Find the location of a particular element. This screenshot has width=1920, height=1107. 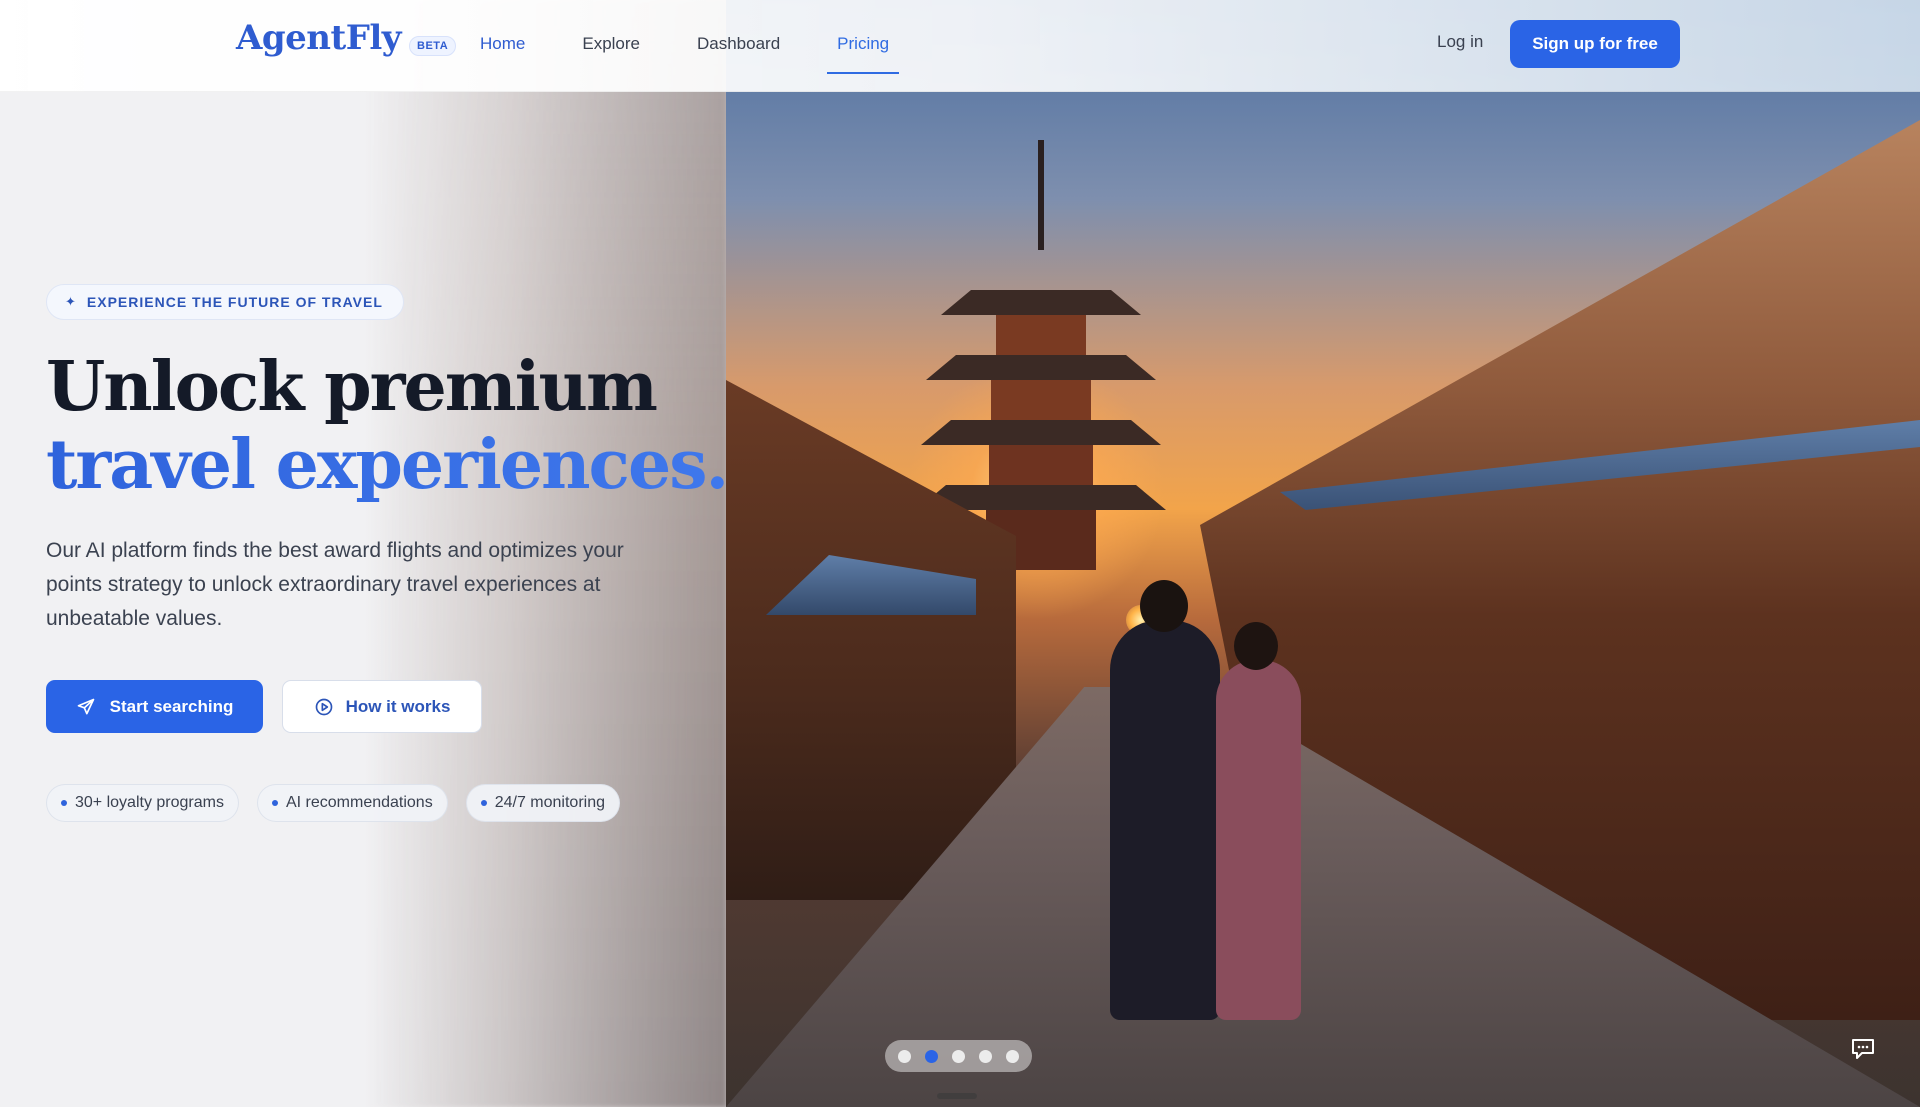

nav-pricing: Pricing is located at coordinates (863, 37).